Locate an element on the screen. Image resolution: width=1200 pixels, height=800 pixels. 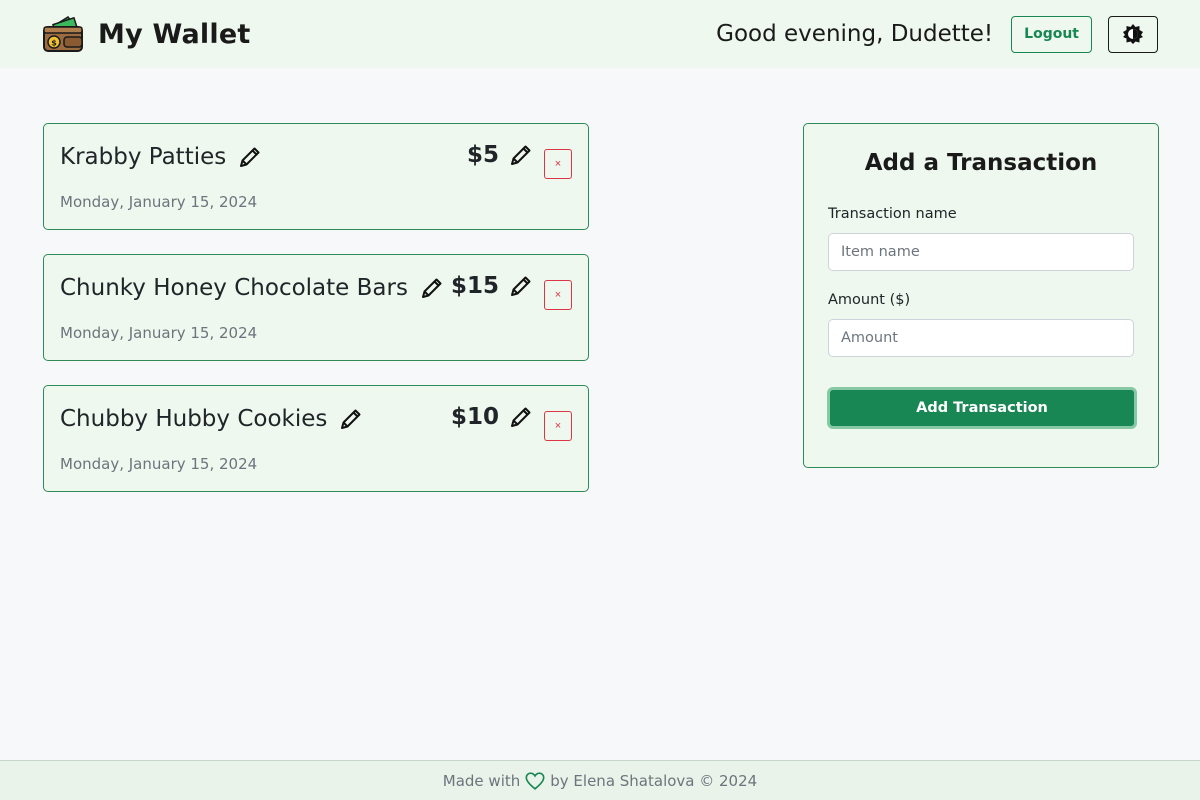
transaction-name-input is located at coordinates (981, 252).